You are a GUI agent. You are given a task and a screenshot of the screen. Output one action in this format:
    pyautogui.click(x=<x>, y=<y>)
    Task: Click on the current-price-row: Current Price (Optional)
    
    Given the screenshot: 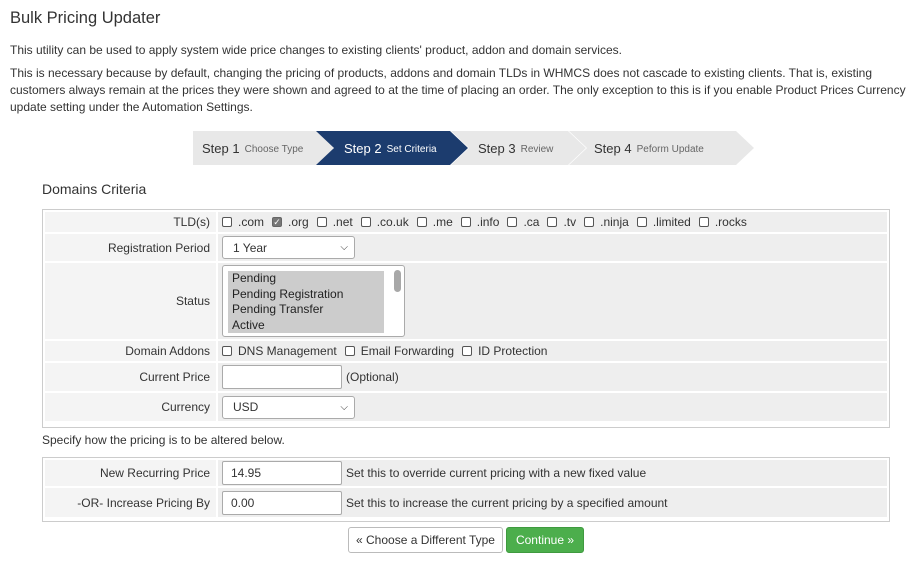 What is the action you would take?
    pyautogui.click(x=466, y=378)
    